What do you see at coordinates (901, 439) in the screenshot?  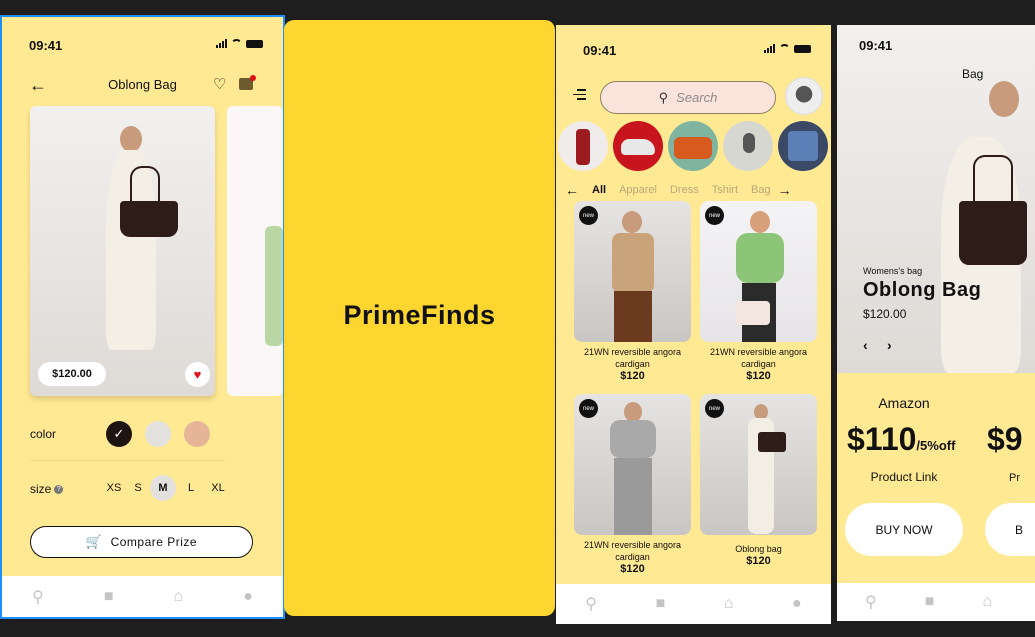 I see `offer-price: $110/5%off` at bounding box center [901, 439].